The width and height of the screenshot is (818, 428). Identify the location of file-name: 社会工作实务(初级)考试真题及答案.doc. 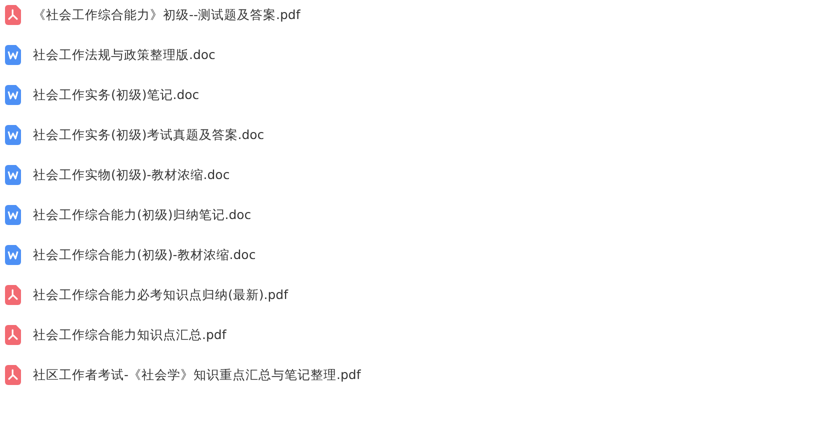
(148, 135).